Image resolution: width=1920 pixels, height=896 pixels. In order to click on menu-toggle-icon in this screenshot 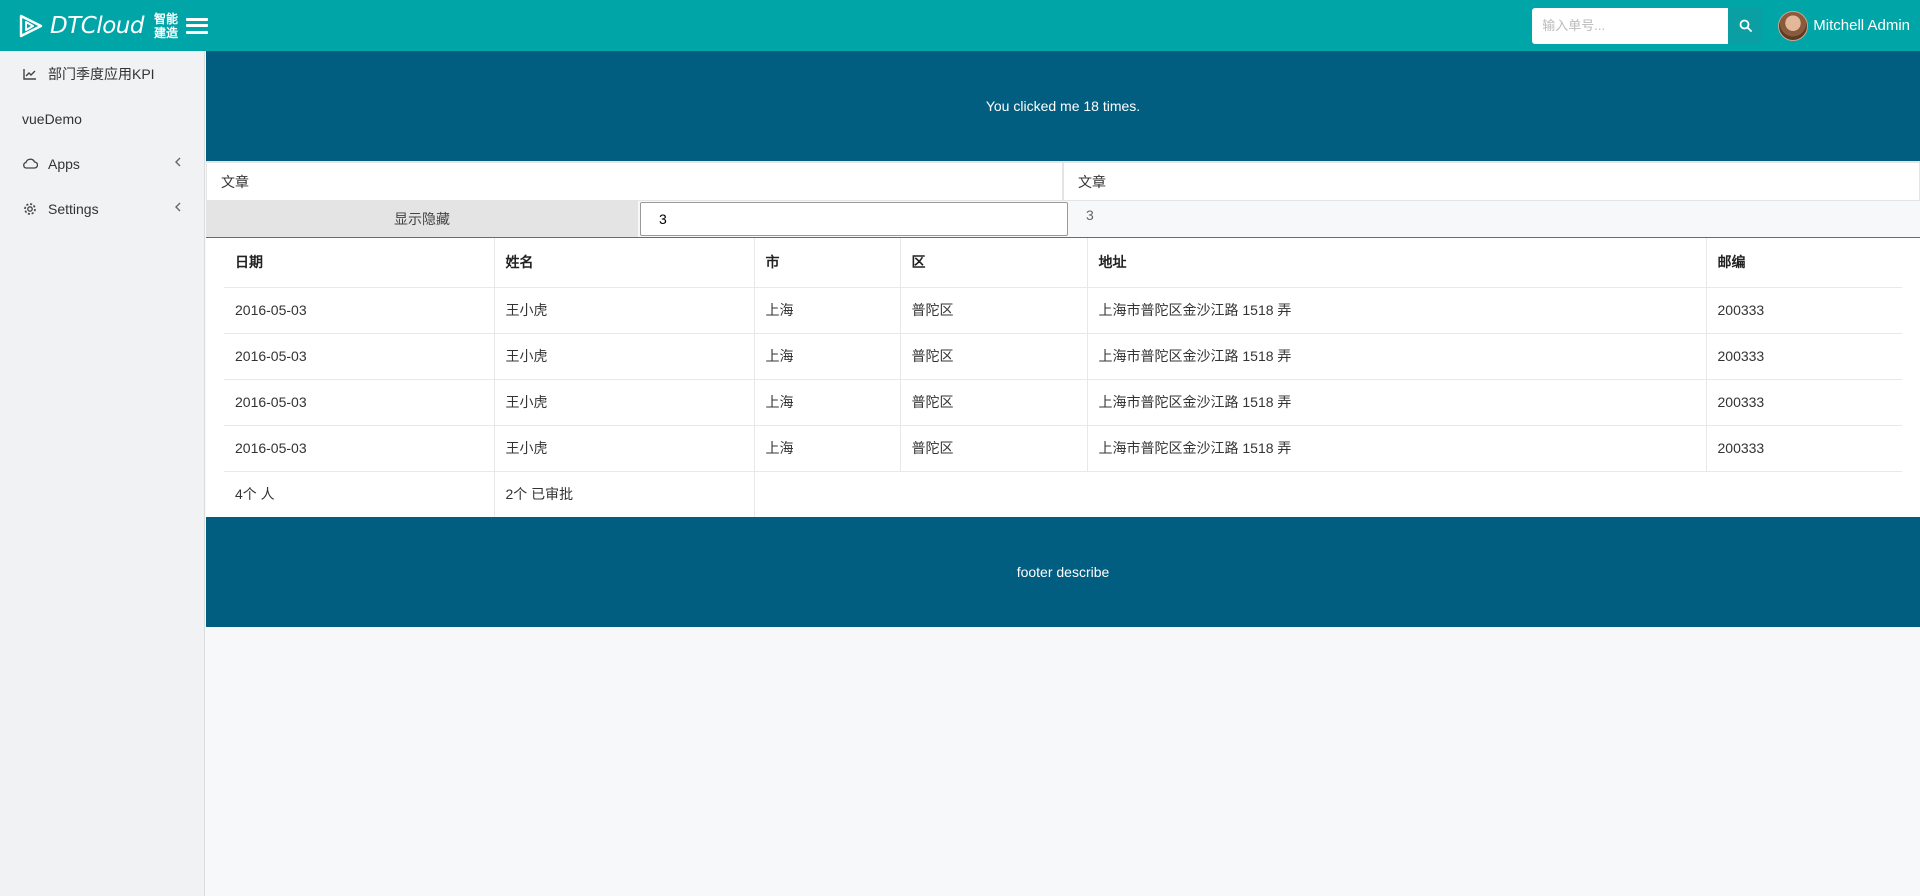, I will do `click(196, 25)`.